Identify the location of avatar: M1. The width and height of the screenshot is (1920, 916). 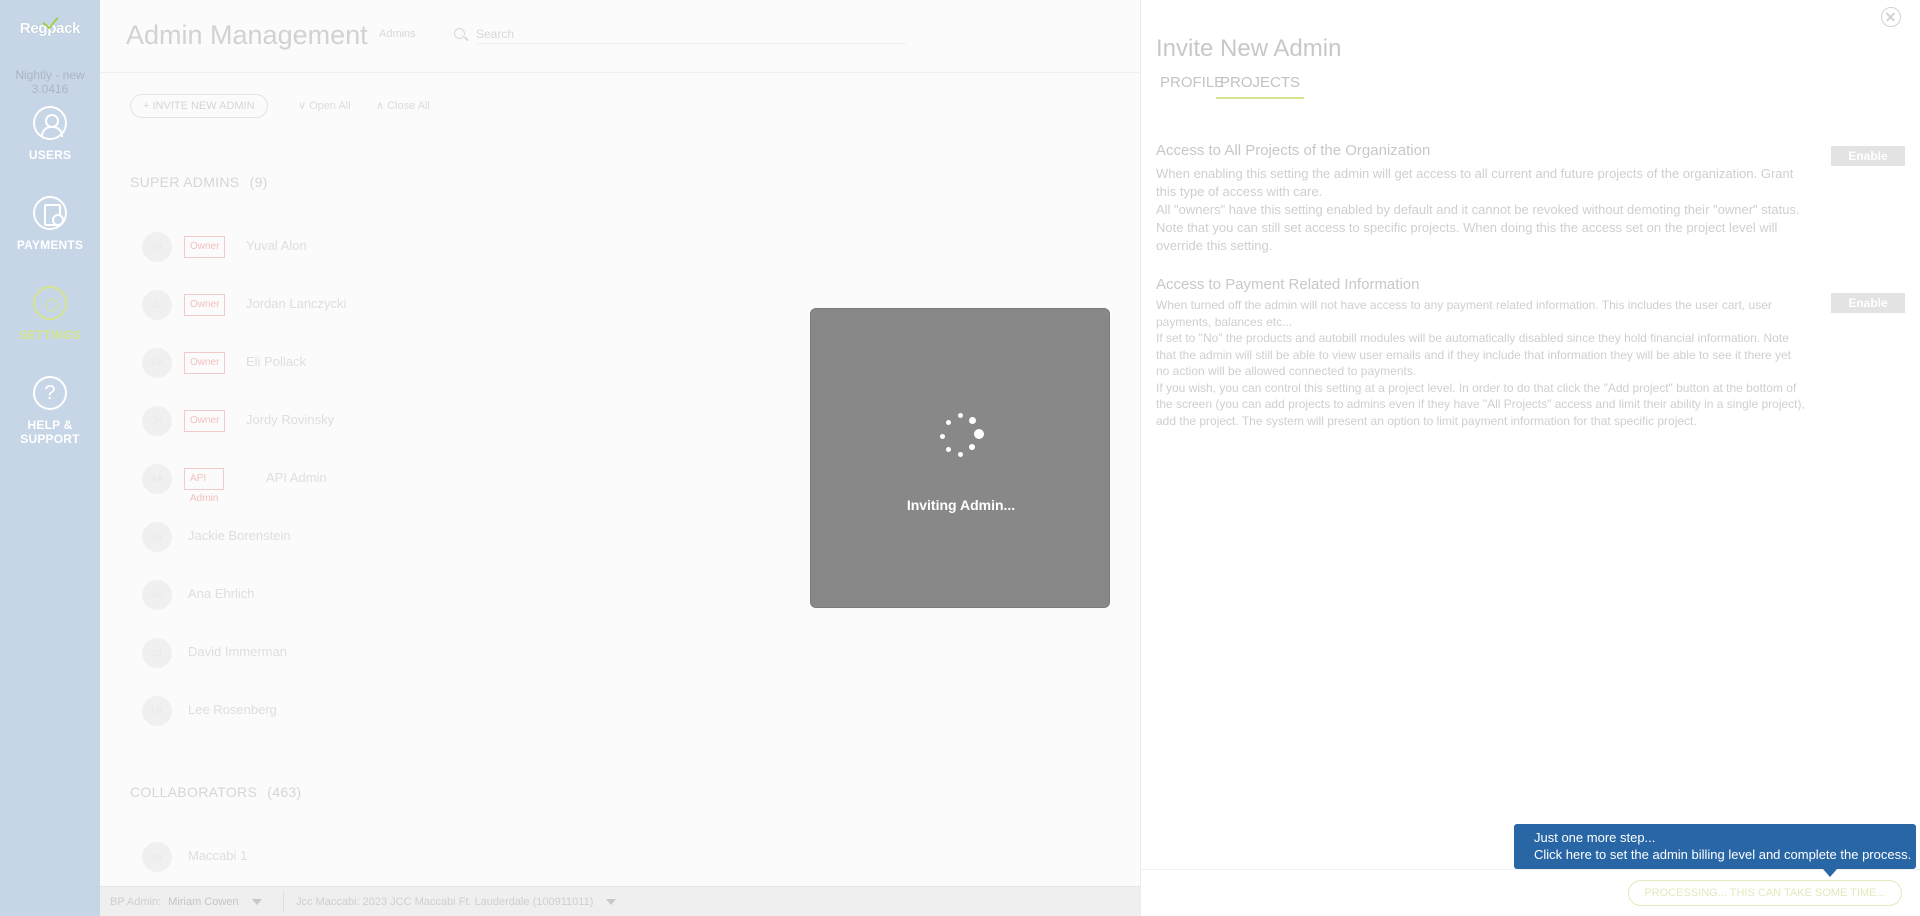
(157, 857).